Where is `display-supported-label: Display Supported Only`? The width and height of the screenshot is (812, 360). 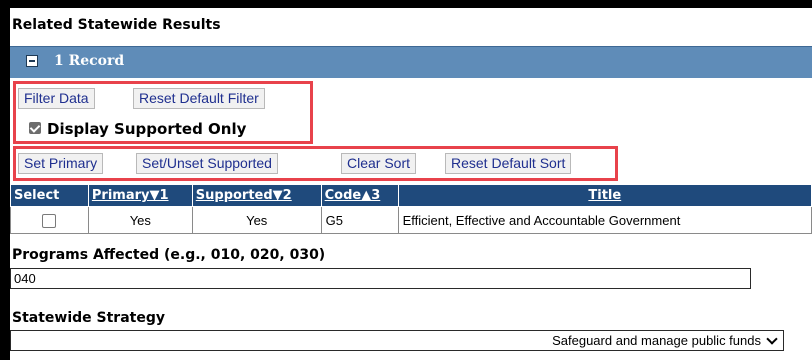
display-supported-label: Display Supported Only is located at coordinates (147, 129).